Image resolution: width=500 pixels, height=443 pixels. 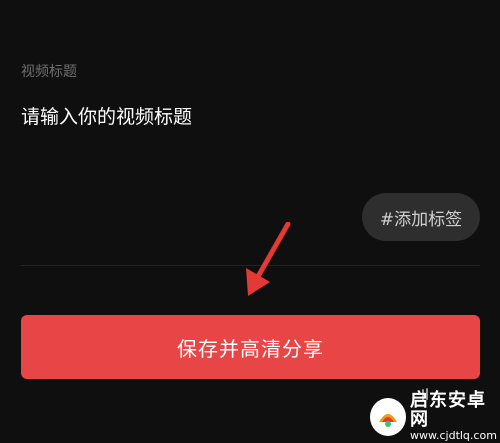 I want to click on watermark-site-url: www.cjdtlq.com, so click(x=453, y=435).